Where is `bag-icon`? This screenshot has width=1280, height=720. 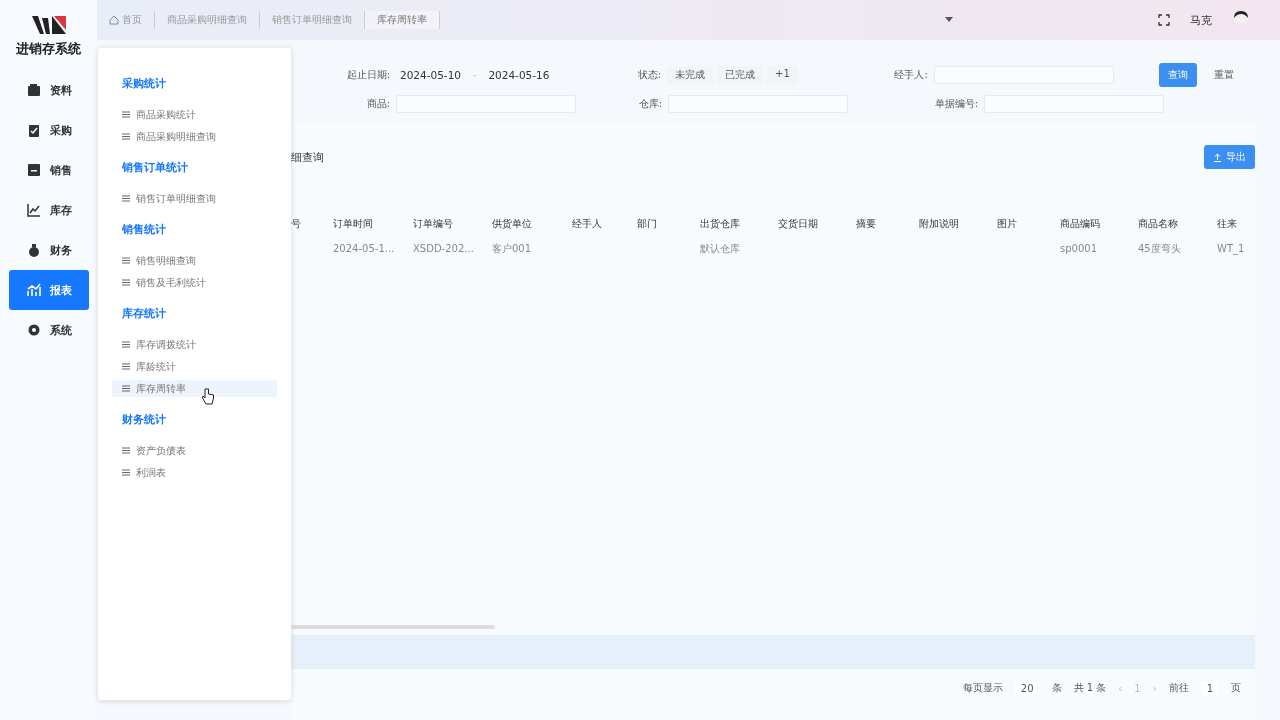
bag-icon is located at coordinates (33, 250).